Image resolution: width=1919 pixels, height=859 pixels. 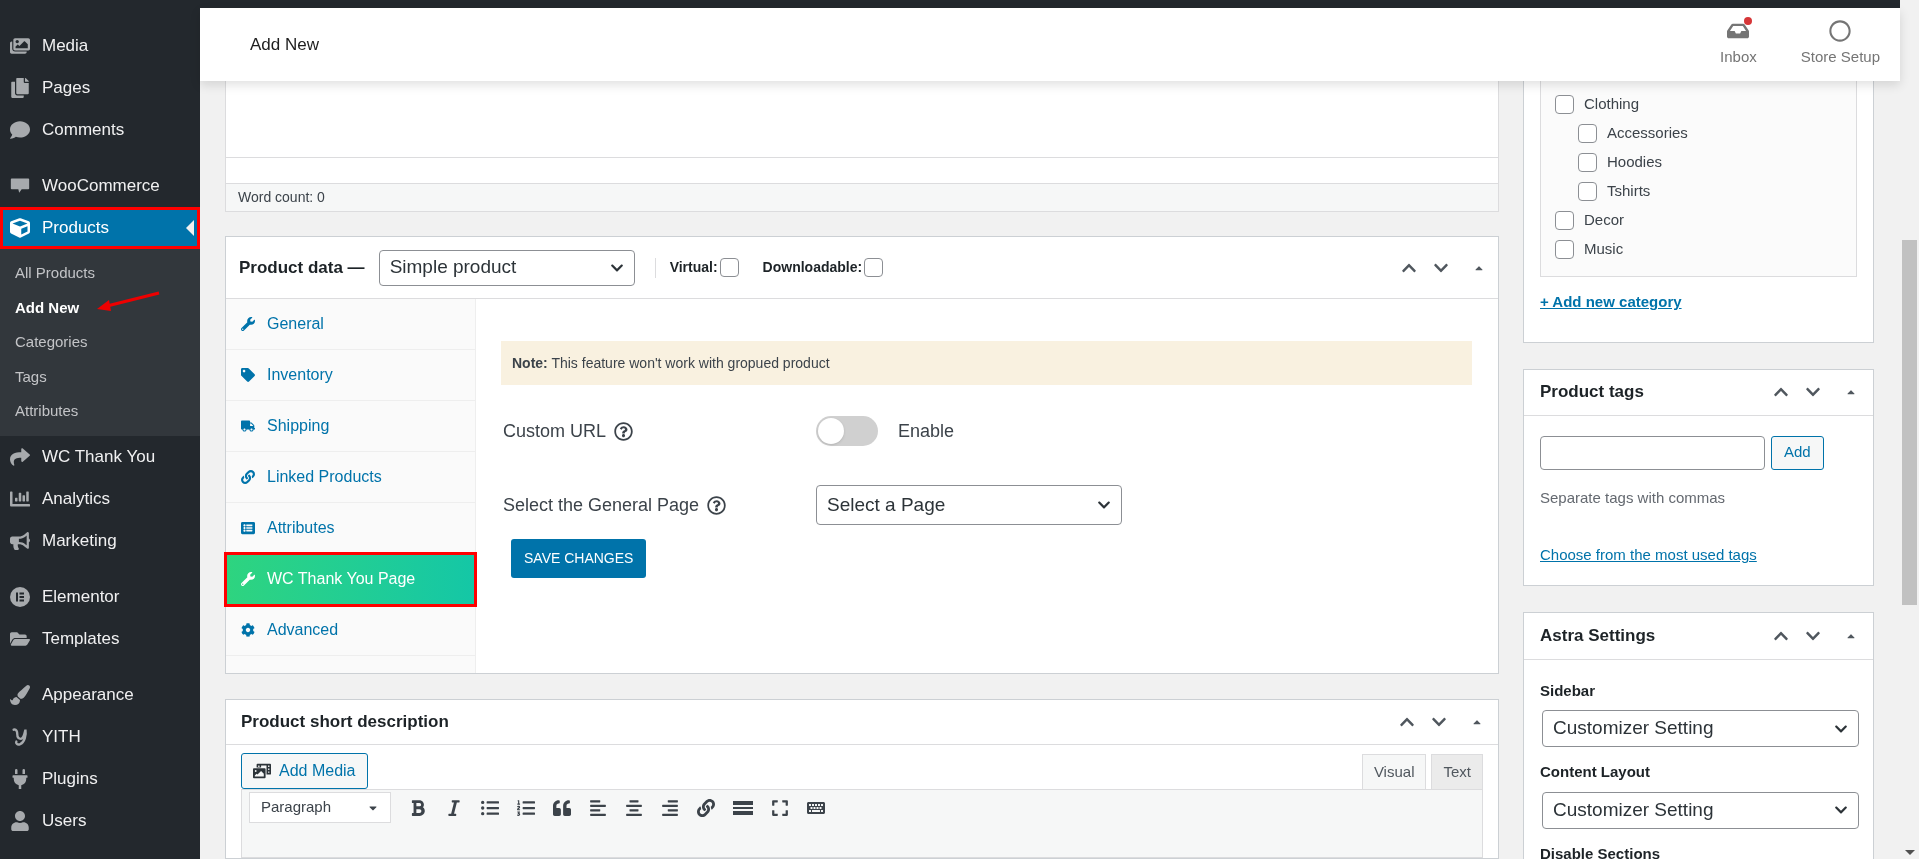 I want to click on category-label: Tshirts, so click(x=1629, y=191).